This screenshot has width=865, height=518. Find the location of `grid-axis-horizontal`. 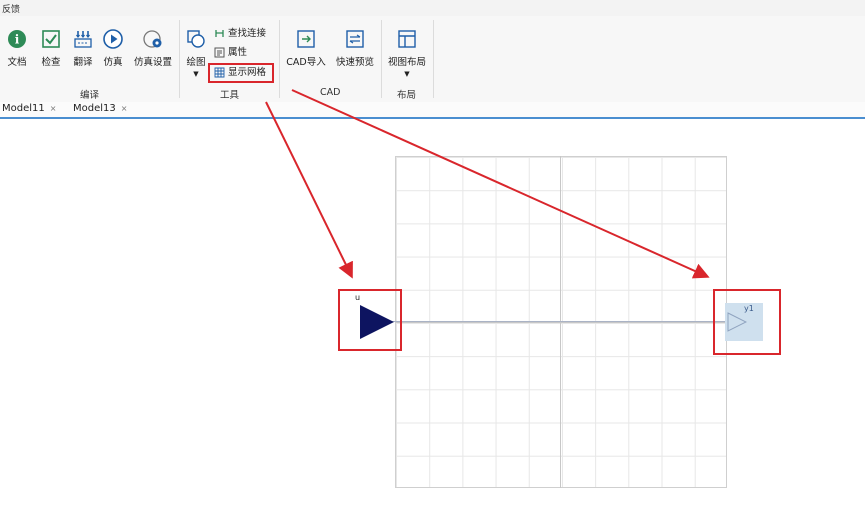

grid-axis-horizontal is located at coordinates (561, 322).